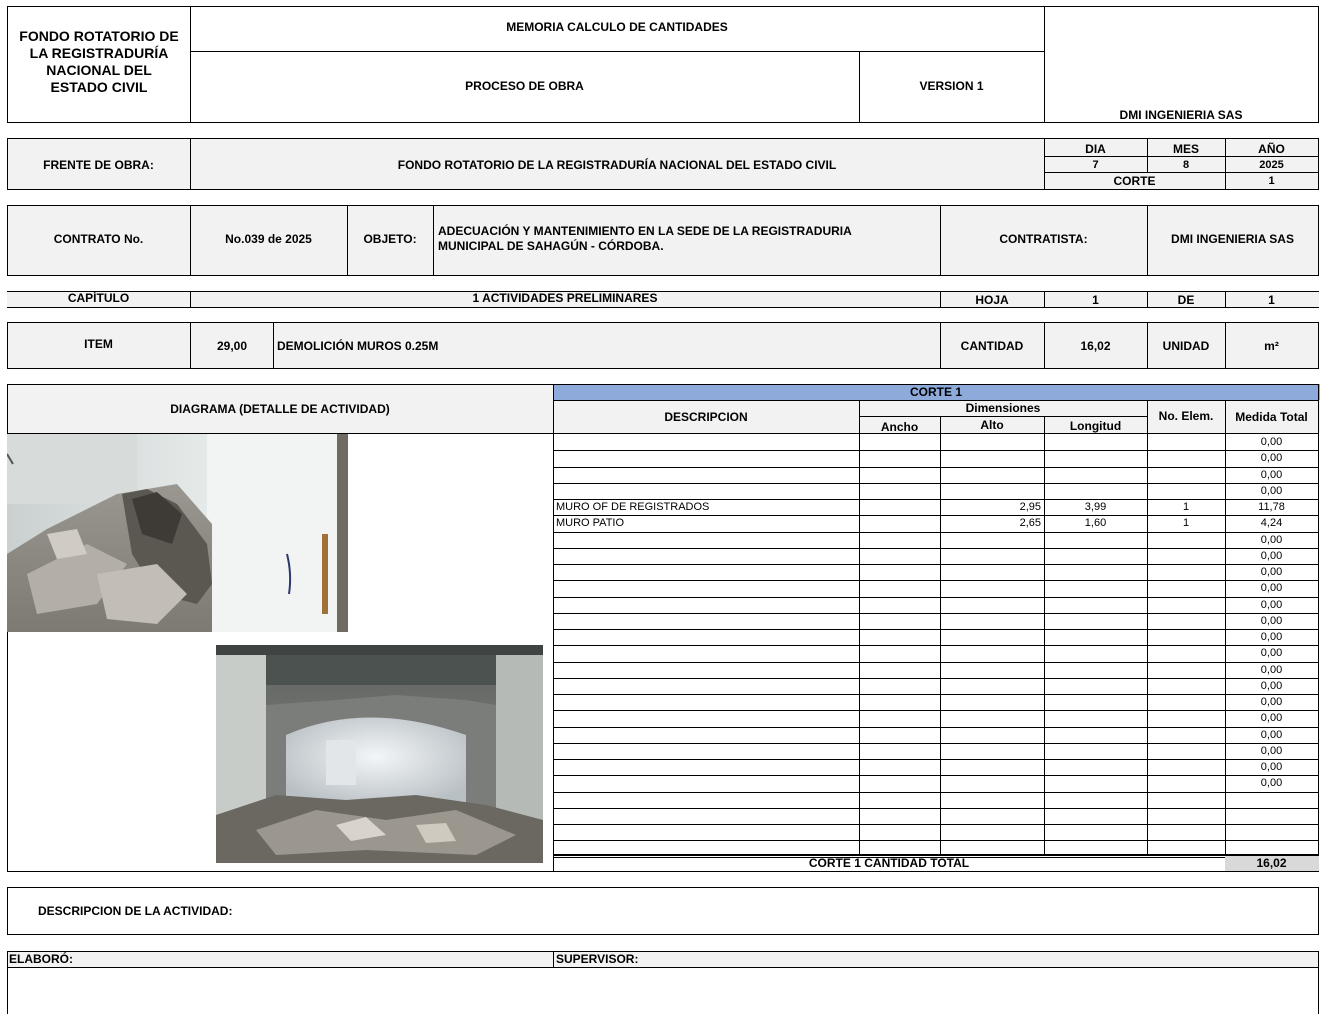 The image size is (1321, 1014). Describe the element at coordinates (1095, 507) in the screenshot. I see `table-cell-long: 3,99` at that location.